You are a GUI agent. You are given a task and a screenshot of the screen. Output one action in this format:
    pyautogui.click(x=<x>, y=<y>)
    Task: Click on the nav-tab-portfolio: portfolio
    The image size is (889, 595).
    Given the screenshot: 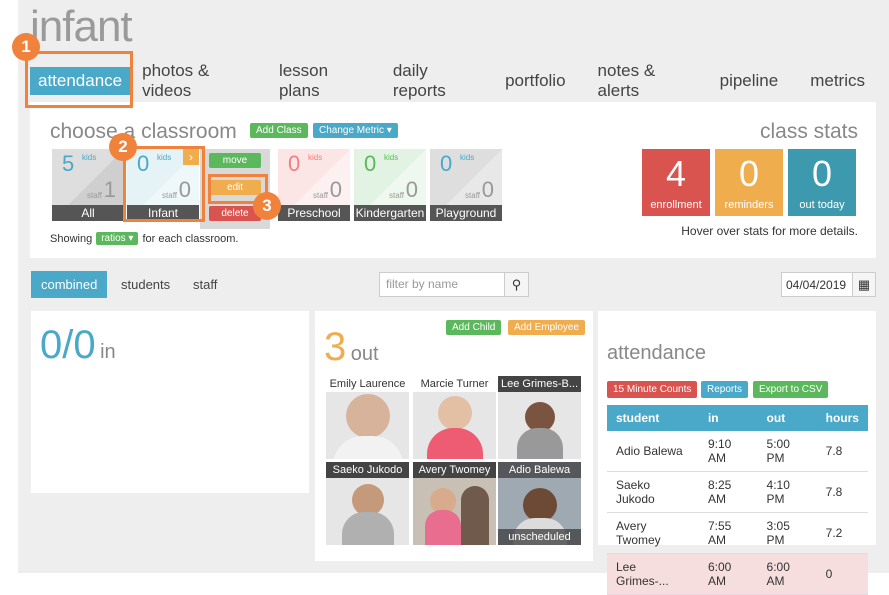 What is the action you would take?
    pyautogui.click(x=535, y=81)
    